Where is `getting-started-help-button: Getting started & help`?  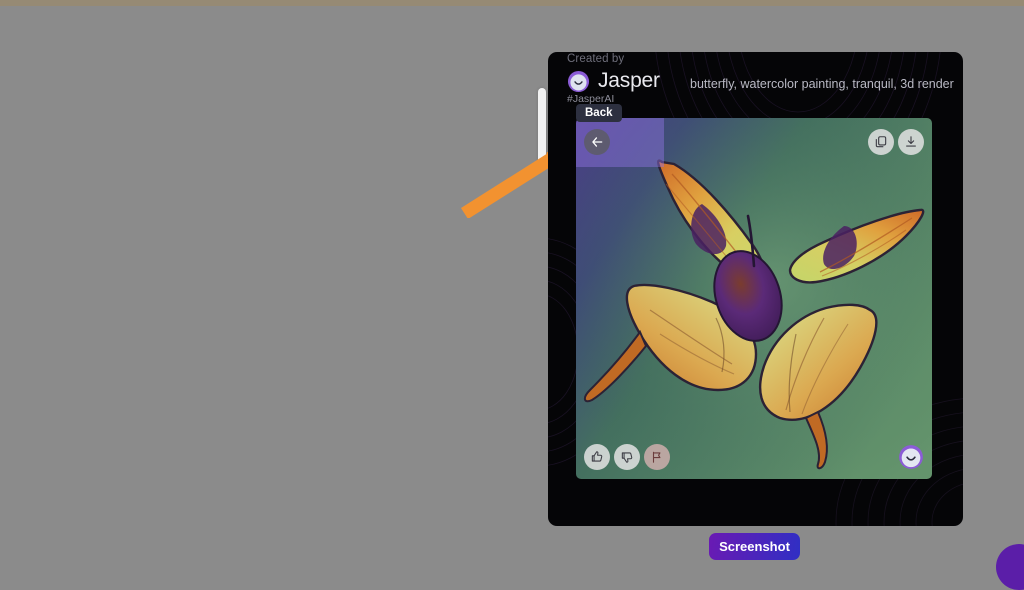
getting-started-help-button: Getting started & help is located at coordinates (809, 35).